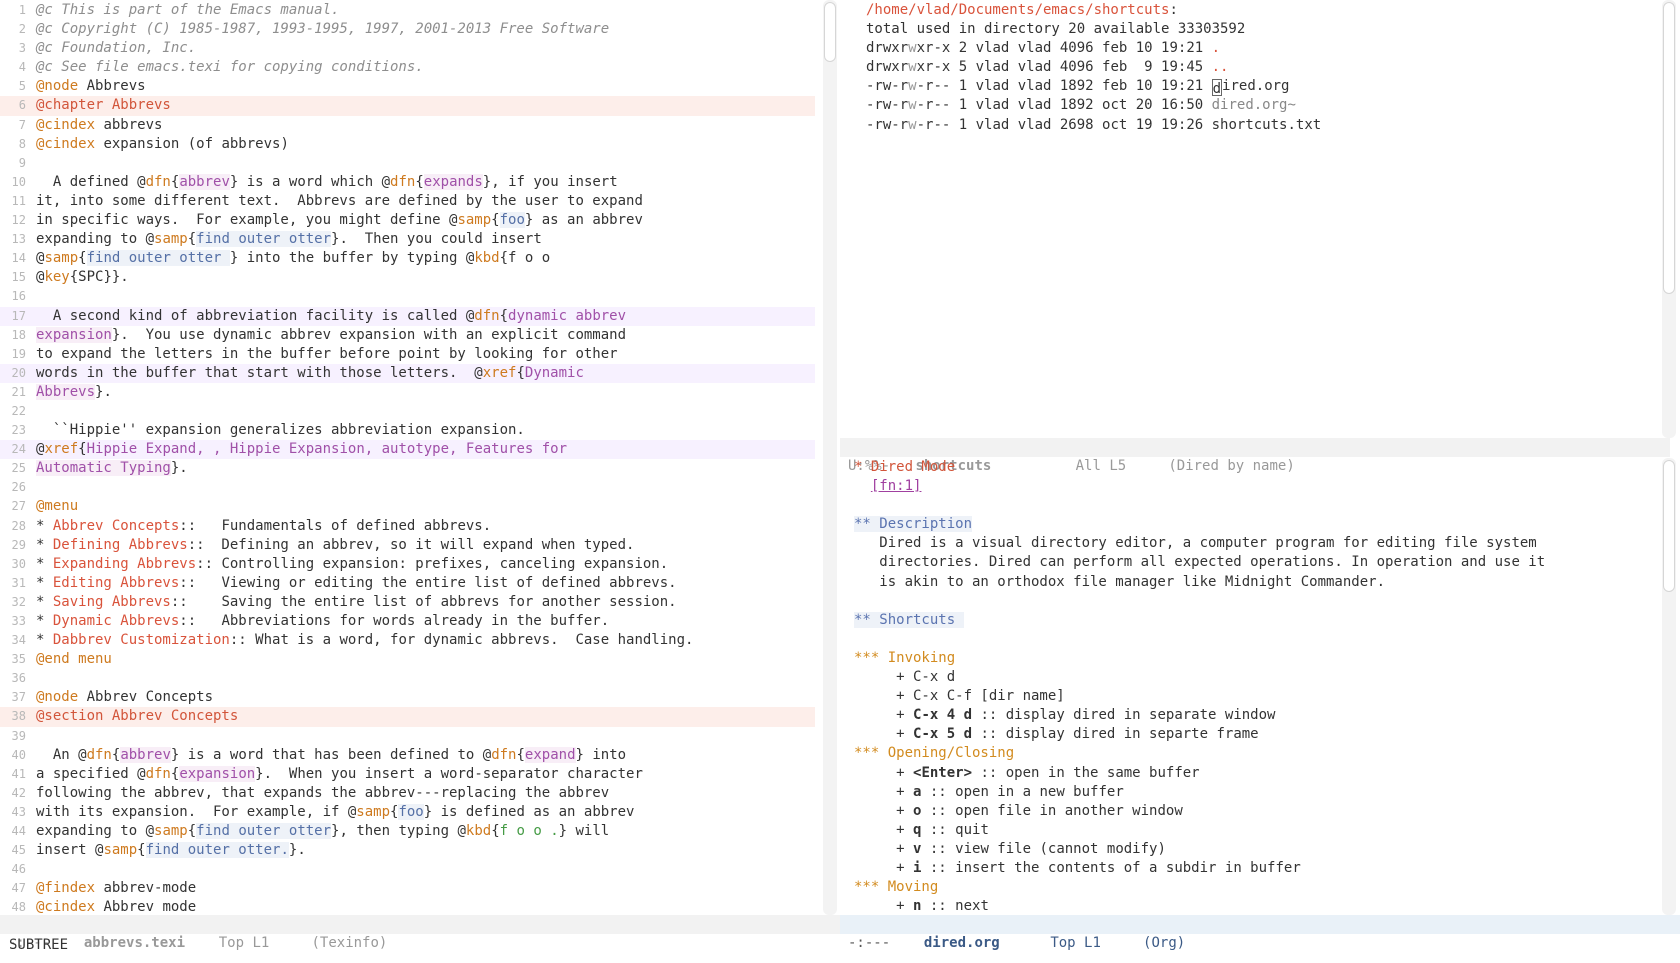 This screenshot has width=1680, height=963. What do you see at coordinates (407, 888) in the screenshot?
I see `text-line: 47 @findex abbrev-mode` at bounding box center [407, 888].